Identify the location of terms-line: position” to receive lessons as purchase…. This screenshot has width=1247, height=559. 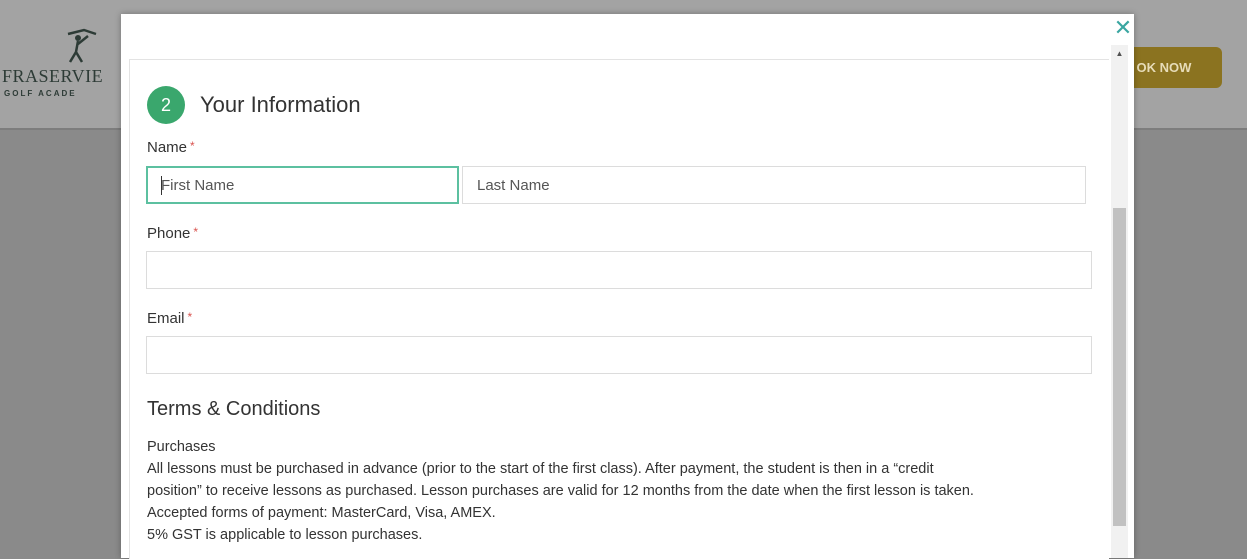
(560, 491).